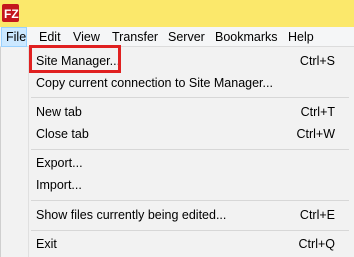 This screenshot has height=257, width=354. Describe the element at coordinates (317, 61) in the screenshot. I see `menu-item-shortcut: Ctrl+S` at that location.